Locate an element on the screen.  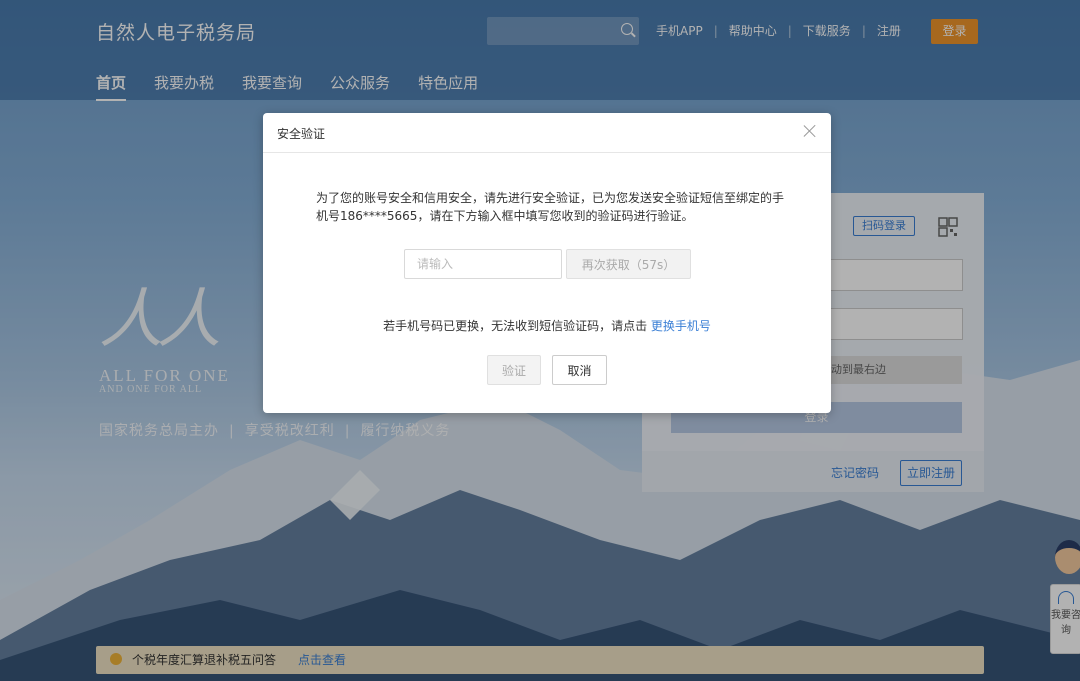
close-icon is located at coordinates (810, 131).